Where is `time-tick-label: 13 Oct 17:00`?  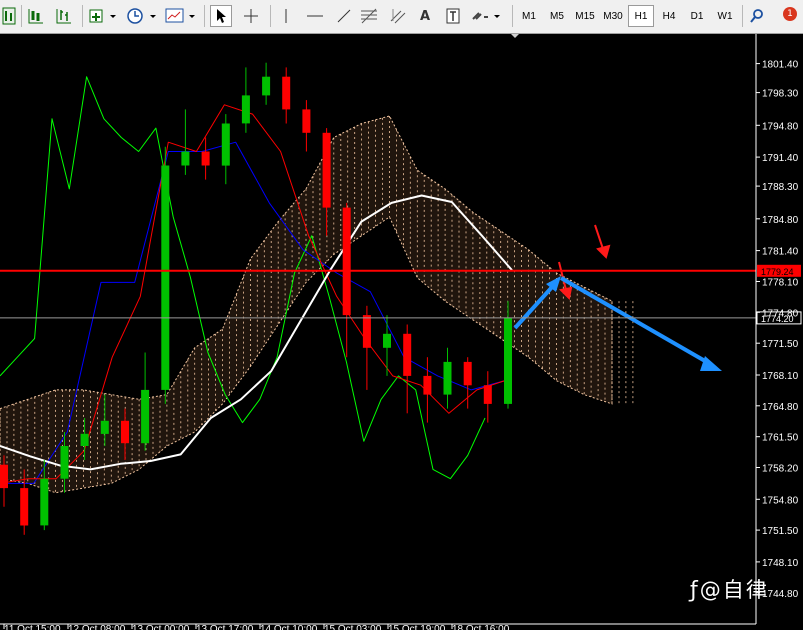 time-tick-label: 13 Oct 17:00 is located at coordinates (225, 627).